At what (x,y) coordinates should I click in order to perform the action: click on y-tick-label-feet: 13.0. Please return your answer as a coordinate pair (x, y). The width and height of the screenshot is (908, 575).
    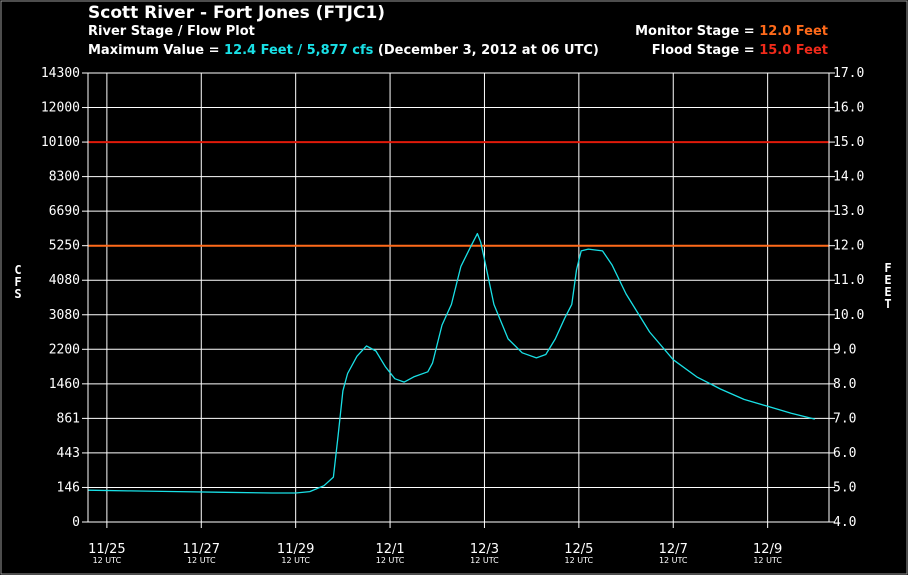
    Looking at the image, I should click on (848, 211).